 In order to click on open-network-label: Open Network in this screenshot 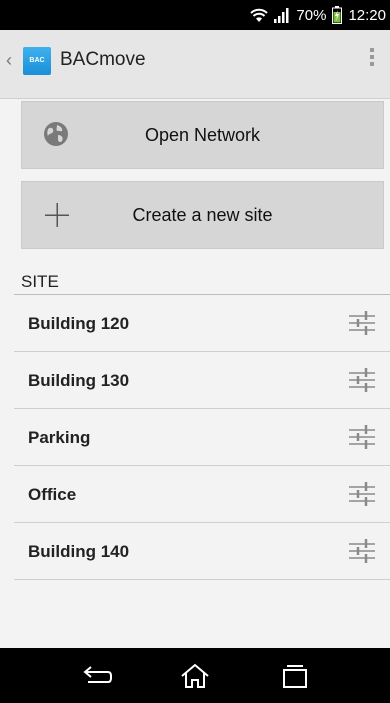, I will do `click(202, 134)`.